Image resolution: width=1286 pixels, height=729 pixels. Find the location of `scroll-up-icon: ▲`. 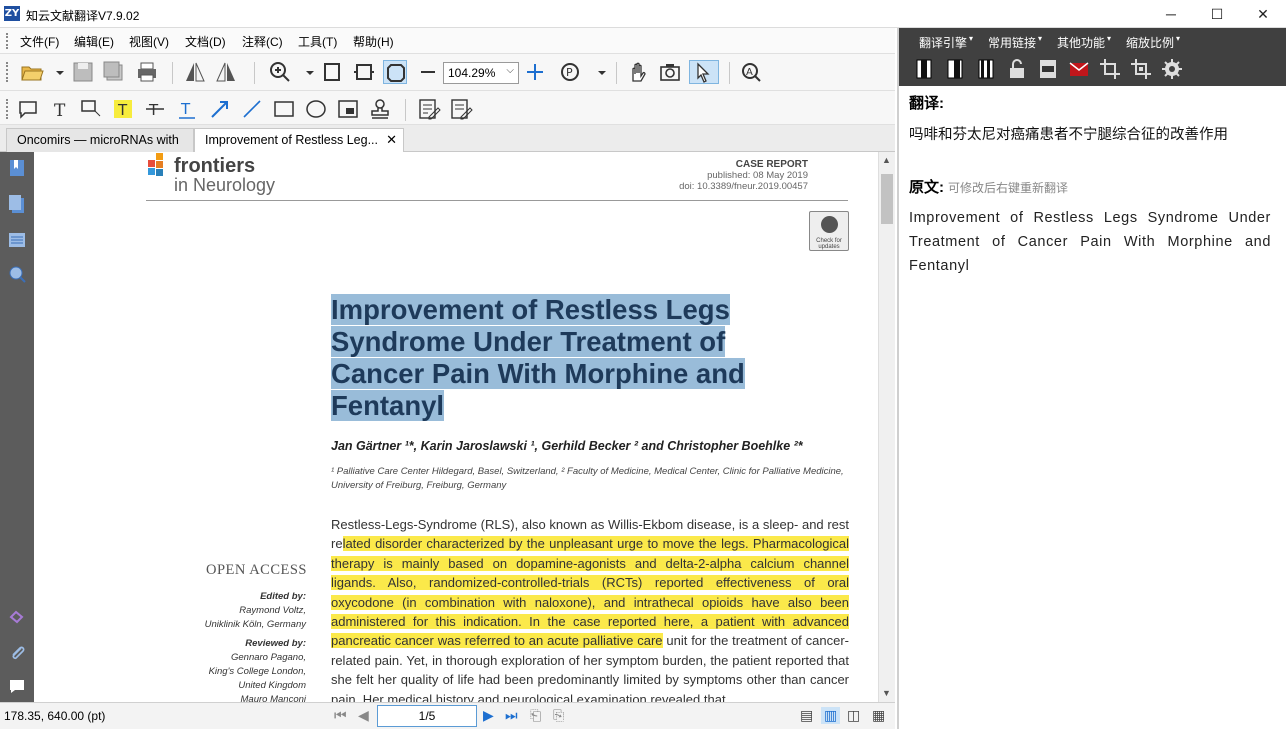

scroll-up-icon: ▲ is located at coordinates (886, 160).